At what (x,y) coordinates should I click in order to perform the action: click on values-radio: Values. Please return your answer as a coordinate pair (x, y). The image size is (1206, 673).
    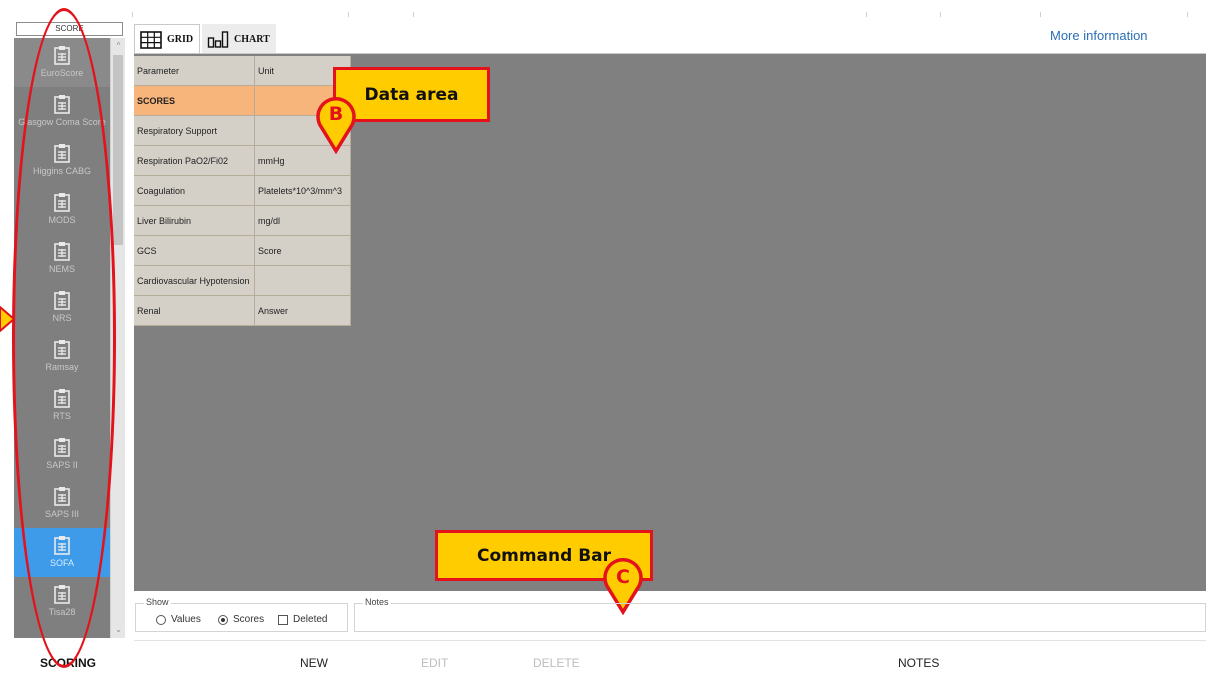
    Looking at the image, I should click on (178, 619).